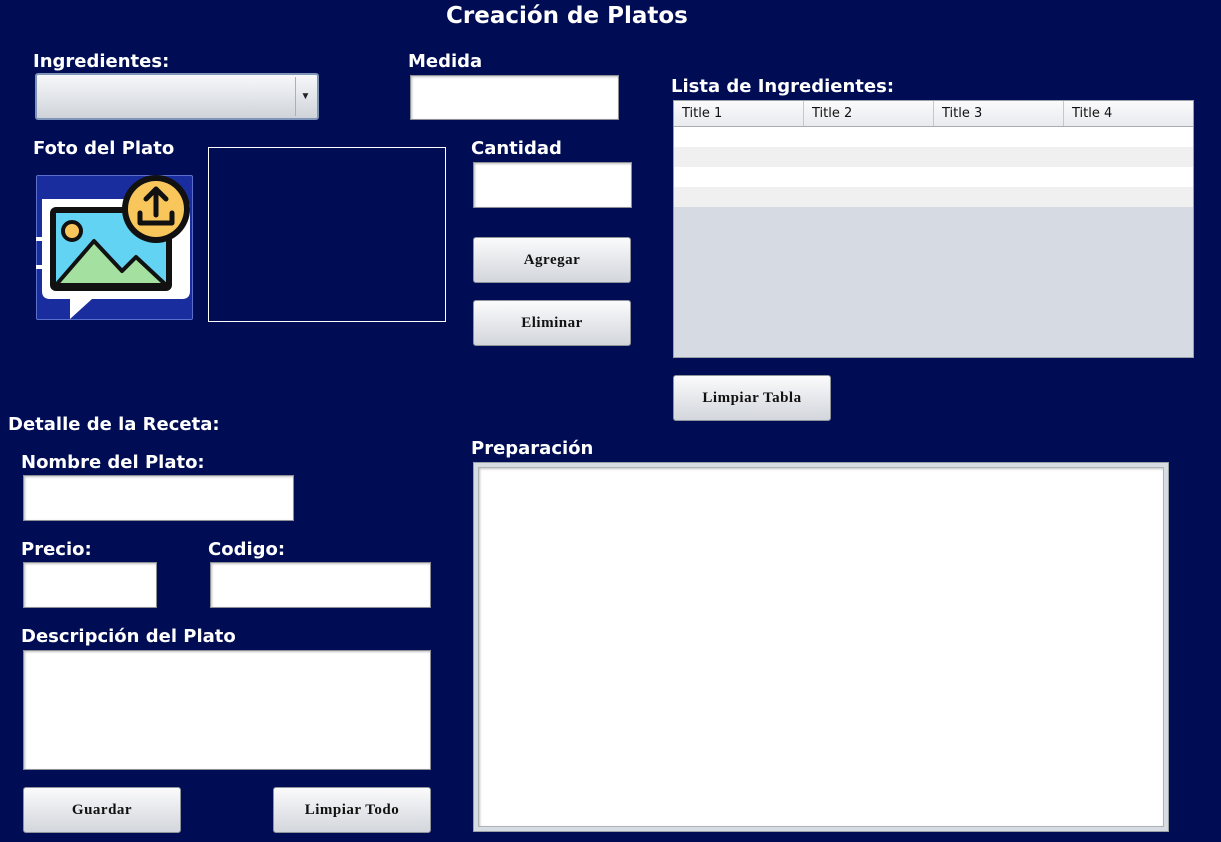  Describe the element at coordinates (869, 113) in the screenshot. I see `column-header: Title 2` at that location.